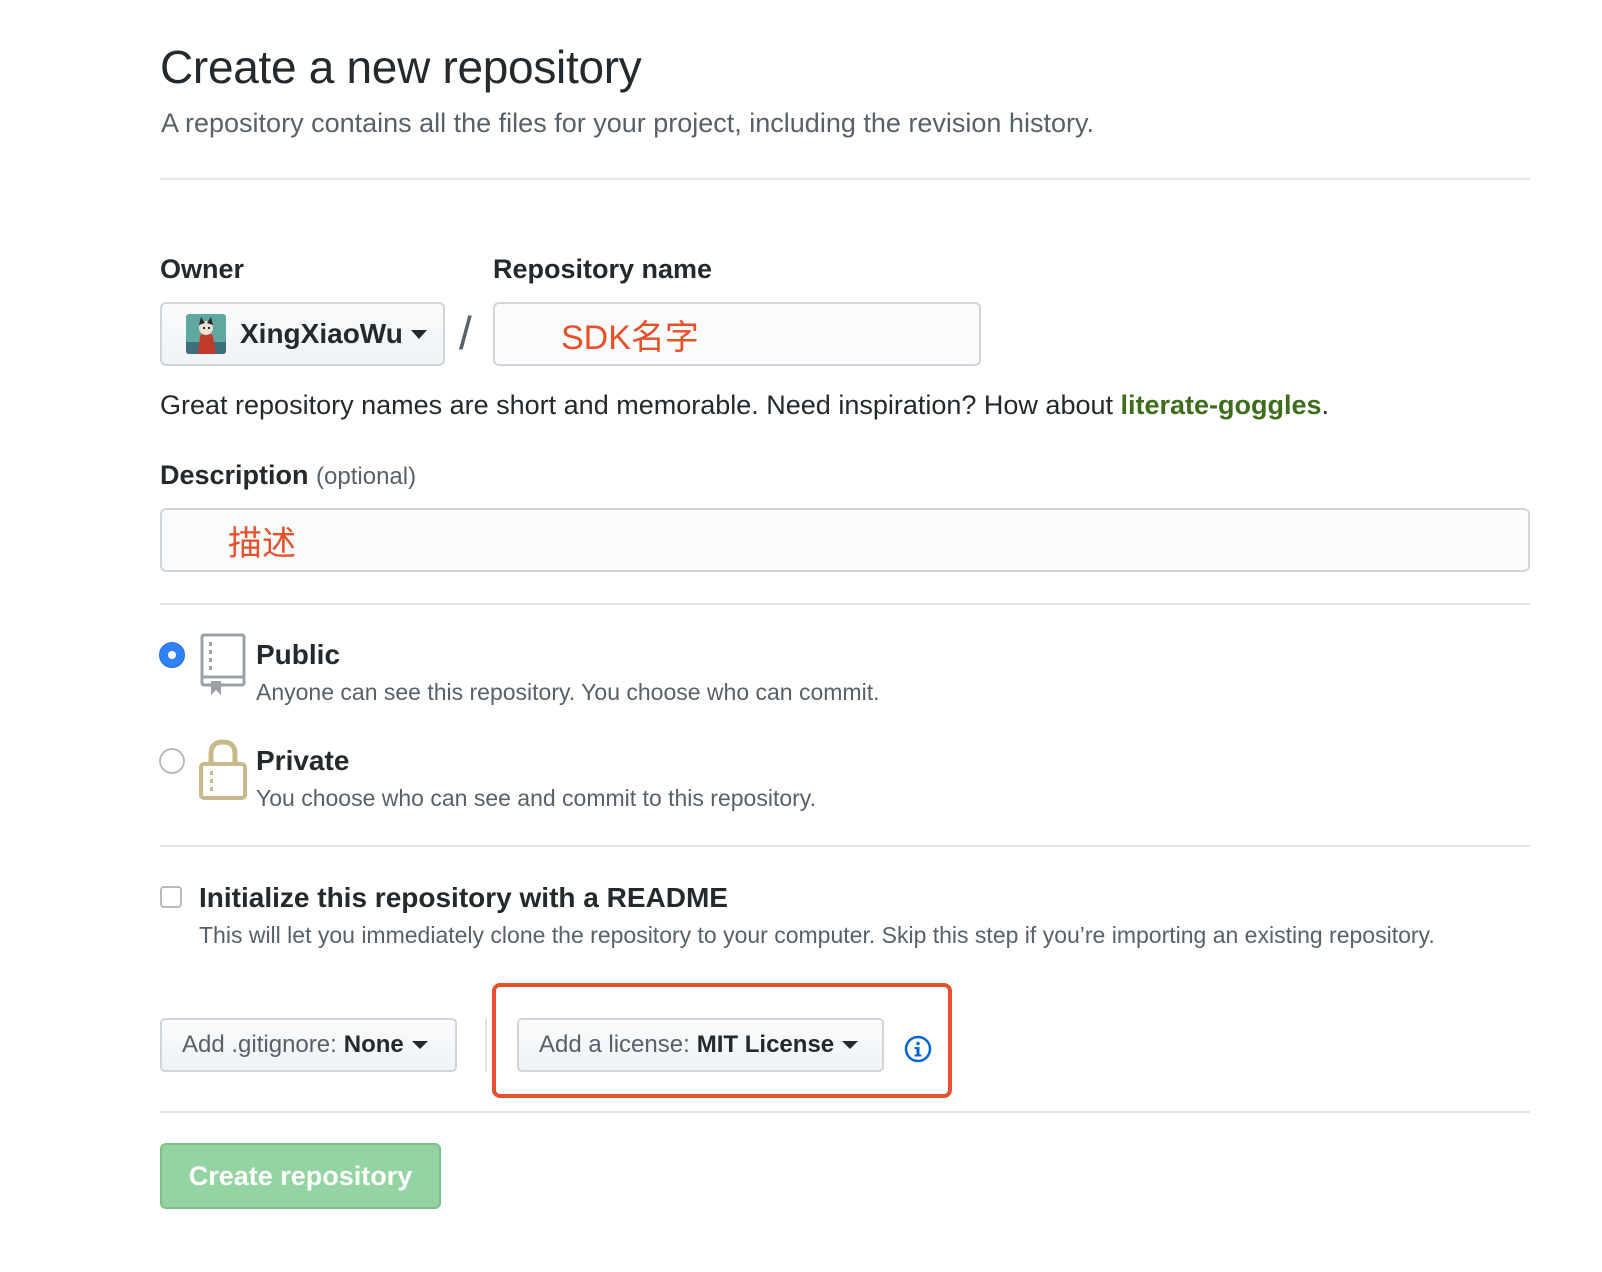 This screenshot has height=1272, width=1602. Describe the element at coordinates (300, 1176) in the screenshot. I see `create-repository-button: Create repository` at that location.